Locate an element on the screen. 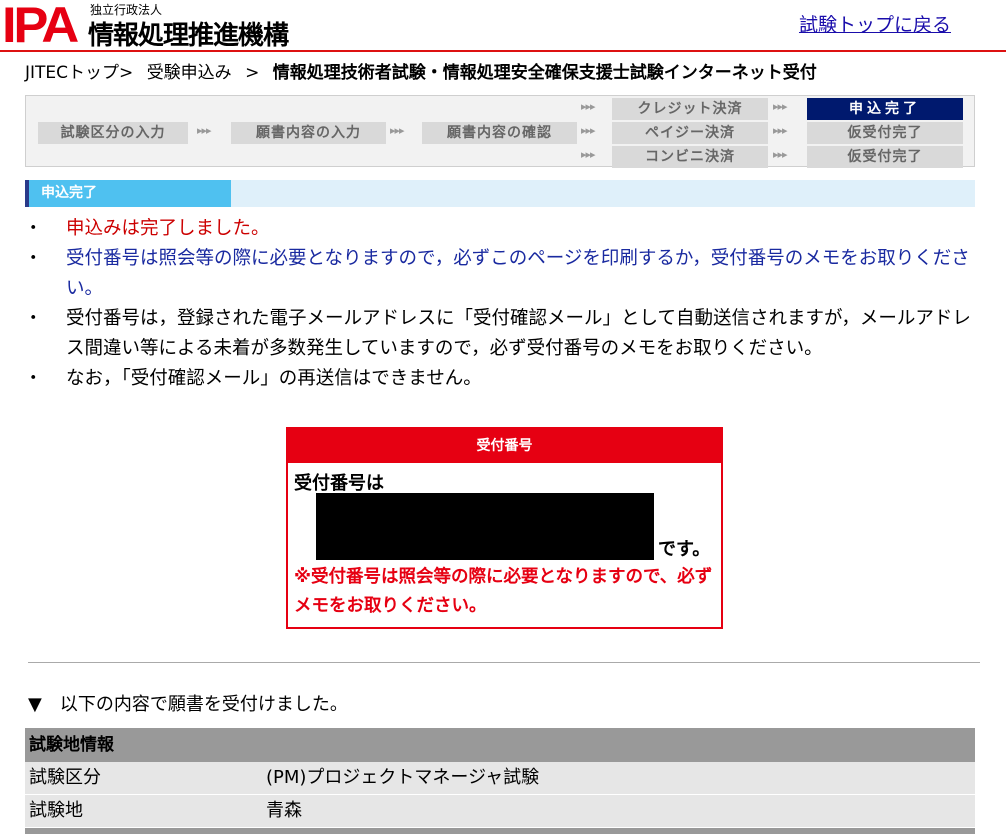 This screenshot has height=836, width=1006. site-header: IPA 独立行政法人 情報処理推進機構 試験トップに戻る is located at coordinates (503, 26).